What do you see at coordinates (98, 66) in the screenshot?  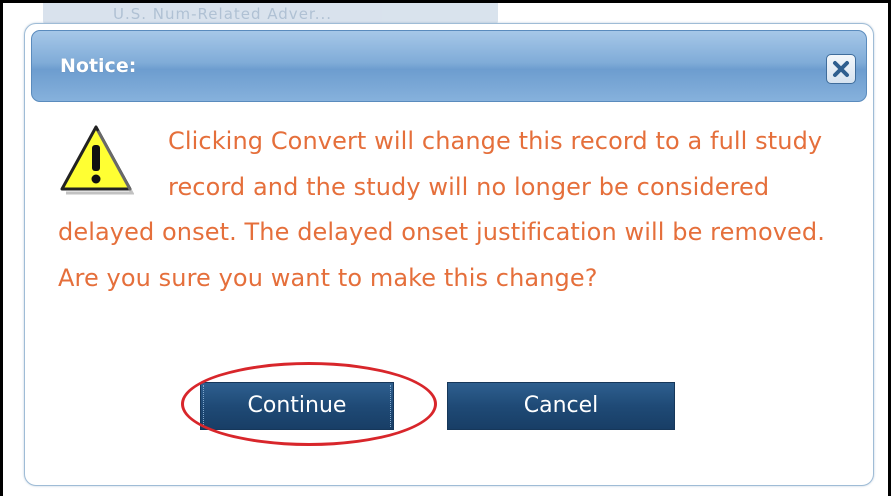 I see `dialog-title: Notice:` at bounding box center [98, 66].